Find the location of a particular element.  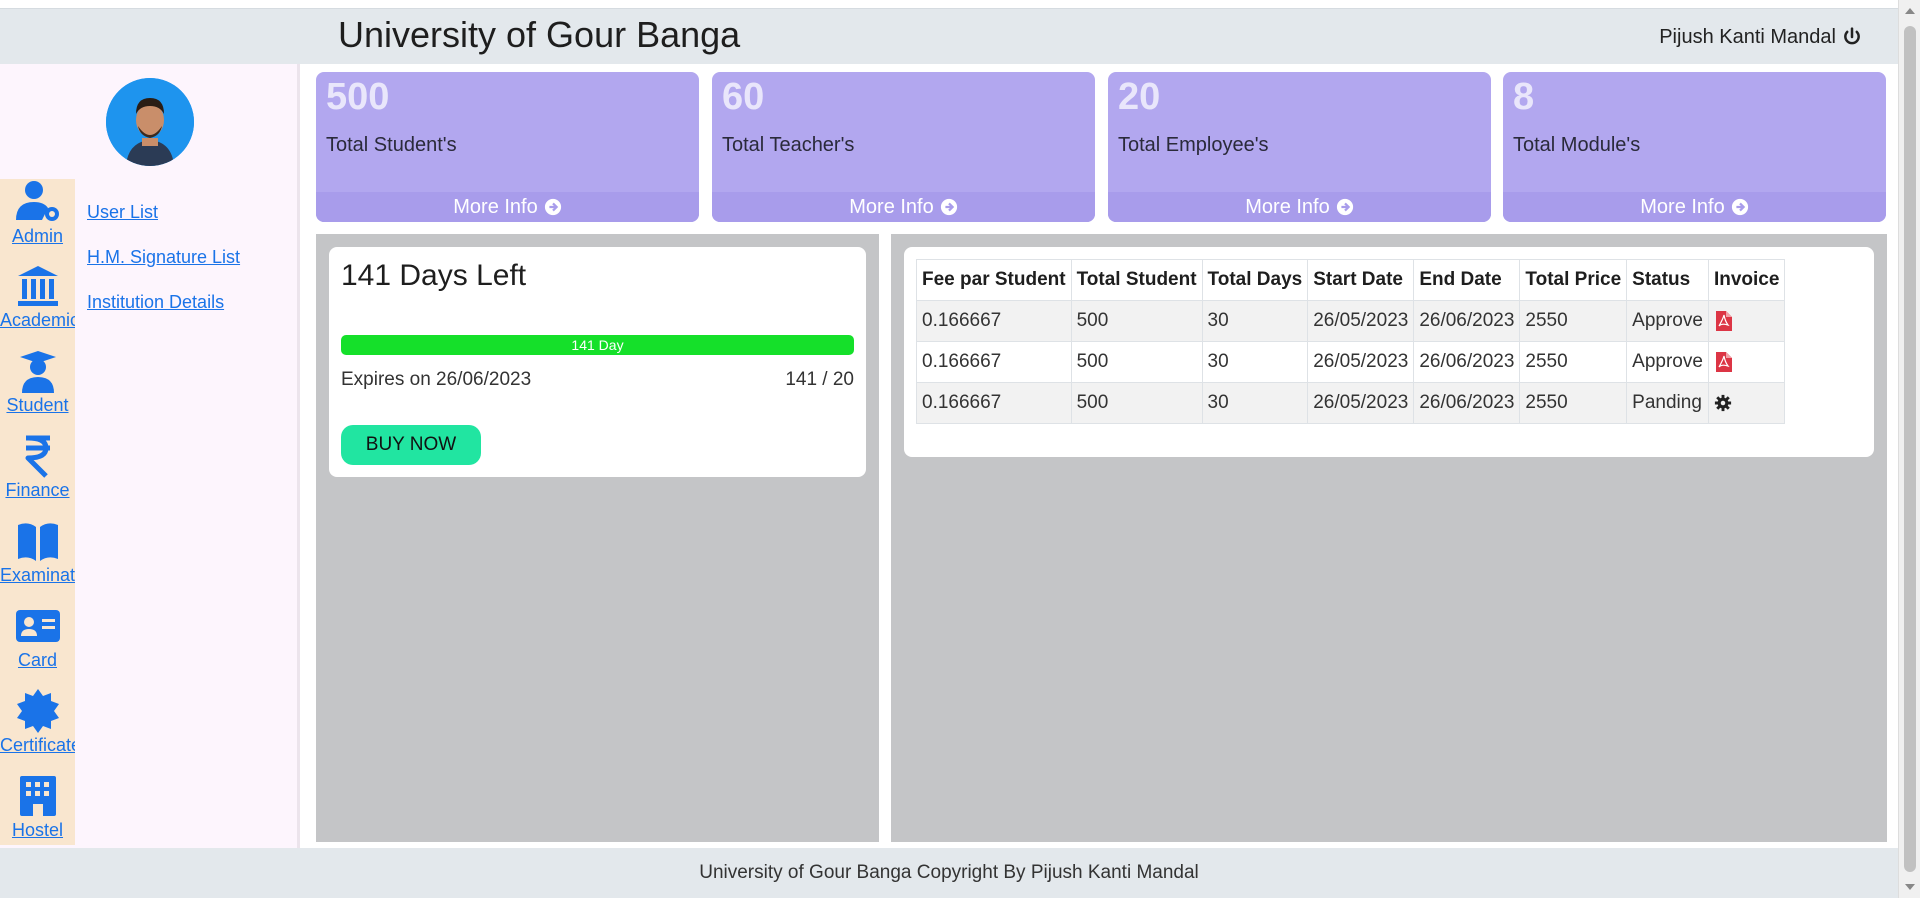

rupee-icon is located at coordinates (37, 456).